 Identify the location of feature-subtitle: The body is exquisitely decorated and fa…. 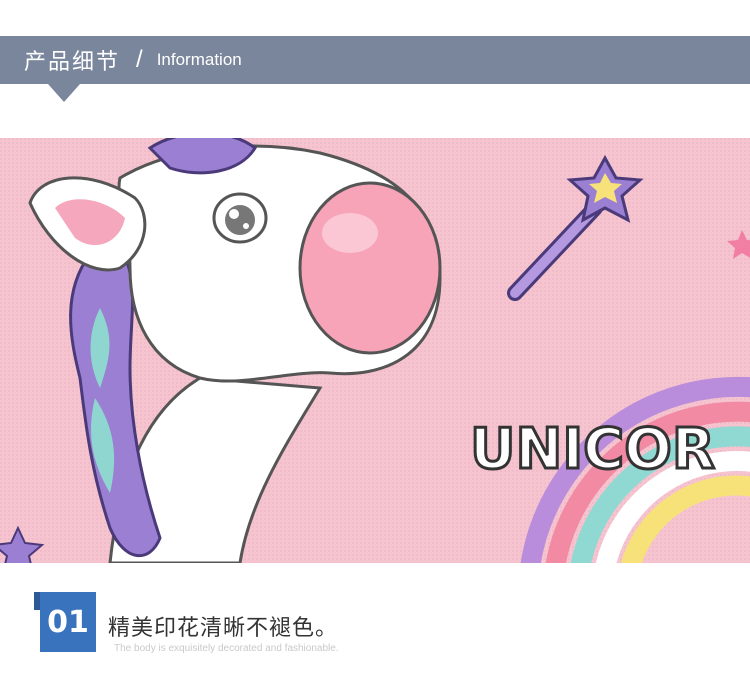
(226, 648).